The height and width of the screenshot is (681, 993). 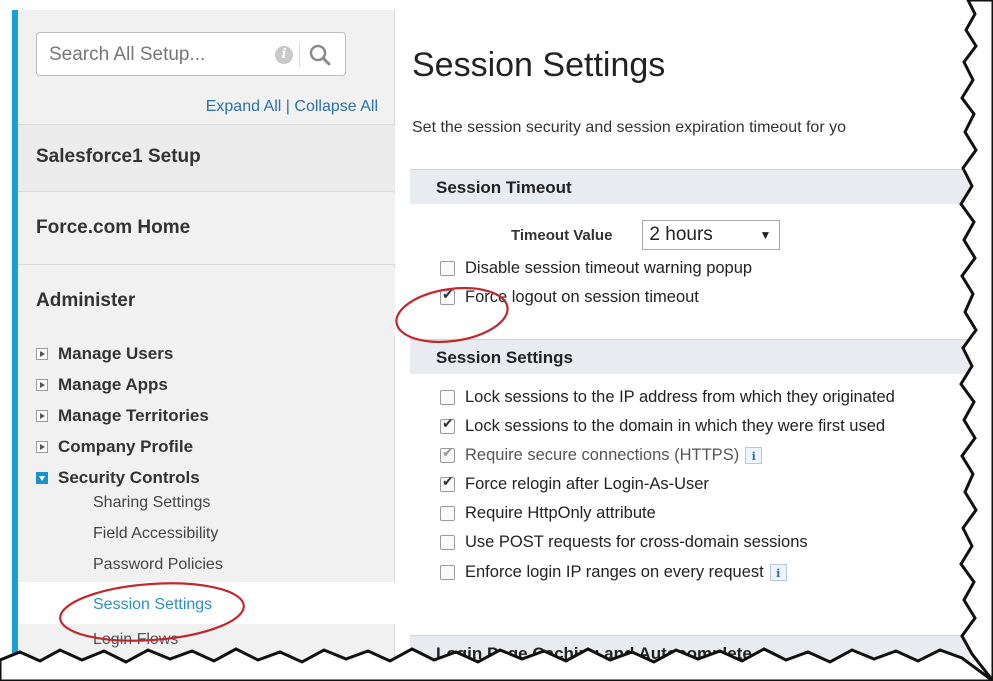 What do you see at coordinates (206, 229) in the screenshot?
I see `section-force-com-home: Force.com Home` at bounding box center [206, 229].